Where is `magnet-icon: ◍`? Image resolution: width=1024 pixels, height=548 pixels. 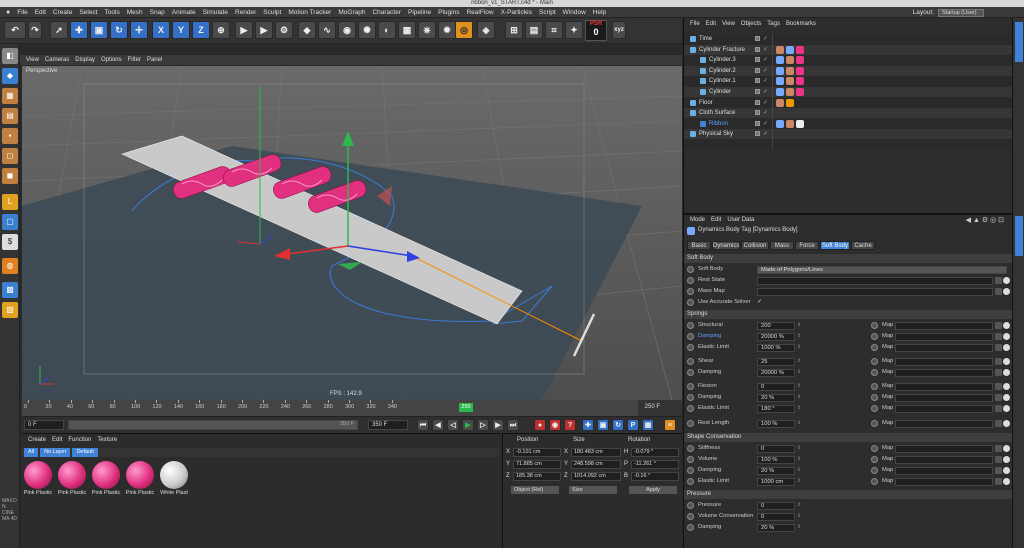 magnet-icon: ◍ is located at coordinates (10, 266).